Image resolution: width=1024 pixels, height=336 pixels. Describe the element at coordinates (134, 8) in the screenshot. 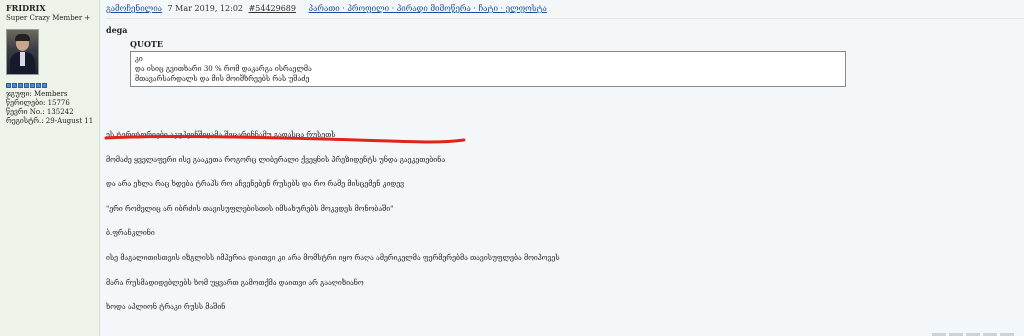

I see `profile-link: გამოჩენილია` at that location.